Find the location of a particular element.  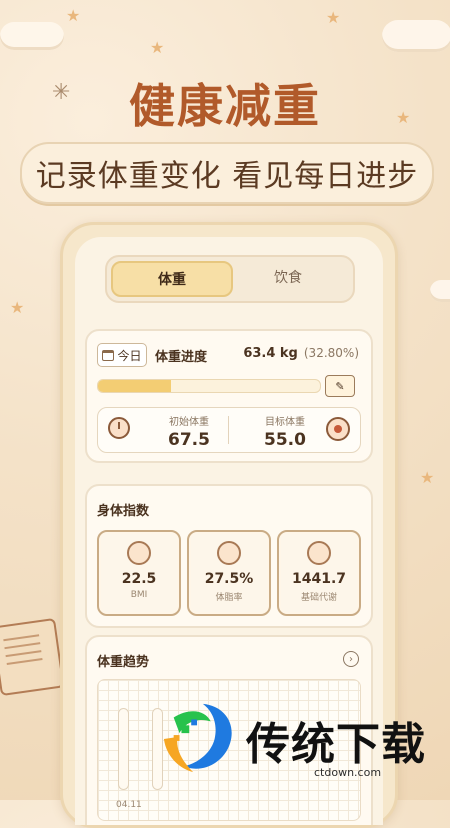

watermark: 传统下载 ctdown.com is located at coordinates (300, 742).